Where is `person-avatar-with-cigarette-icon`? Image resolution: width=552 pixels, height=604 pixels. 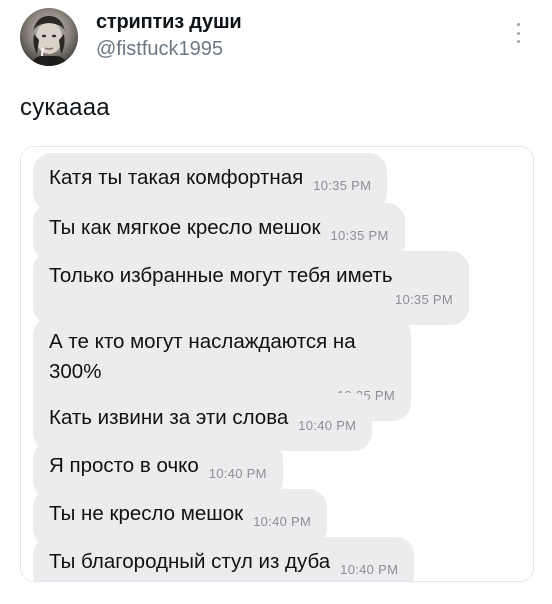 person-avatar-with-cigarette-icon is located at coordinates (49, 41).